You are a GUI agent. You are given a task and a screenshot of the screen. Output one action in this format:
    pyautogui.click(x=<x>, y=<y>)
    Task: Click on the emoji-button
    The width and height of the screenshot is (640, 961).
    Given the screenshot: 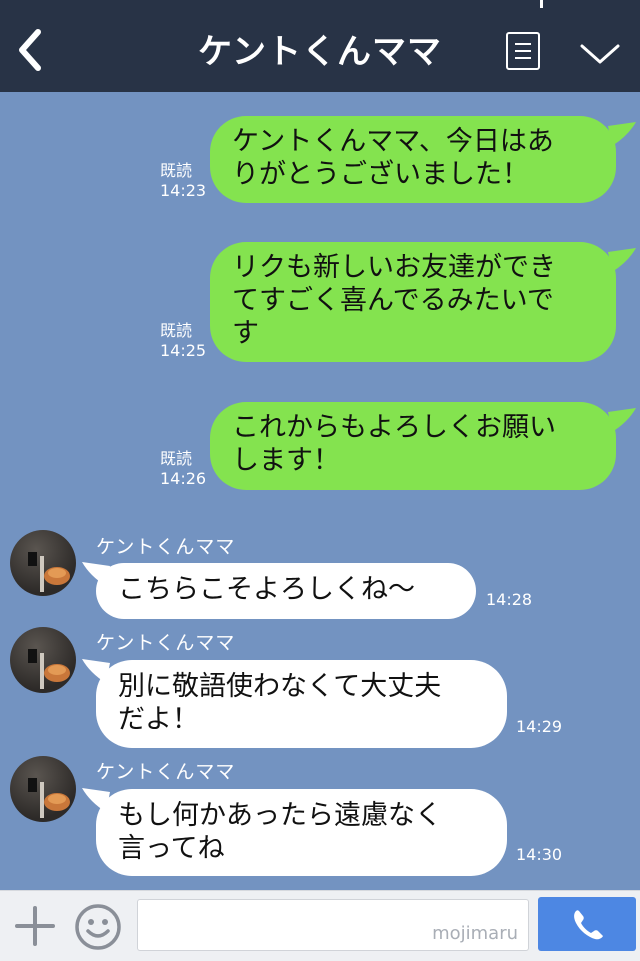 What is the action you would take?
    pyautogui.click(x=98, y=927)
    